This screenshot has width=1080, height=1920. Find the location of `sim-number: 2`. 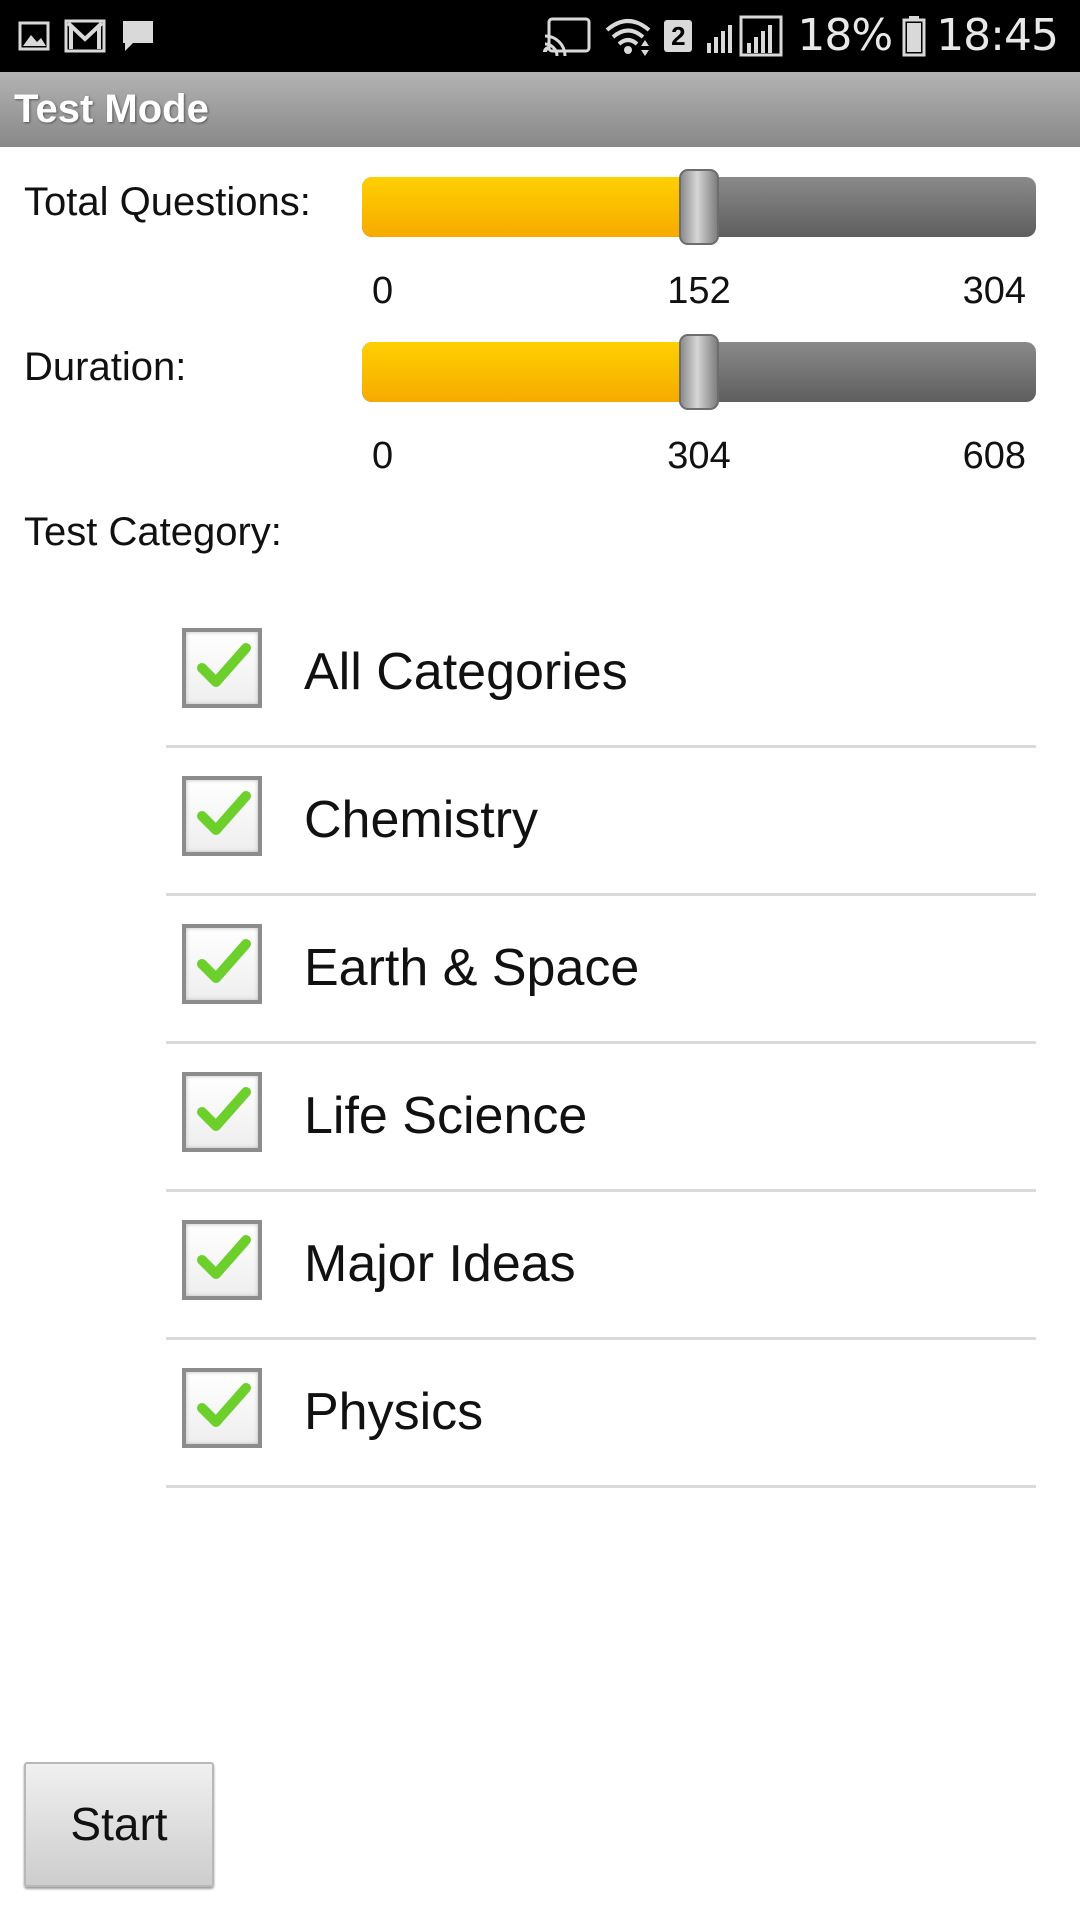

sim-number: 2 is located at coordinates (678, 36).